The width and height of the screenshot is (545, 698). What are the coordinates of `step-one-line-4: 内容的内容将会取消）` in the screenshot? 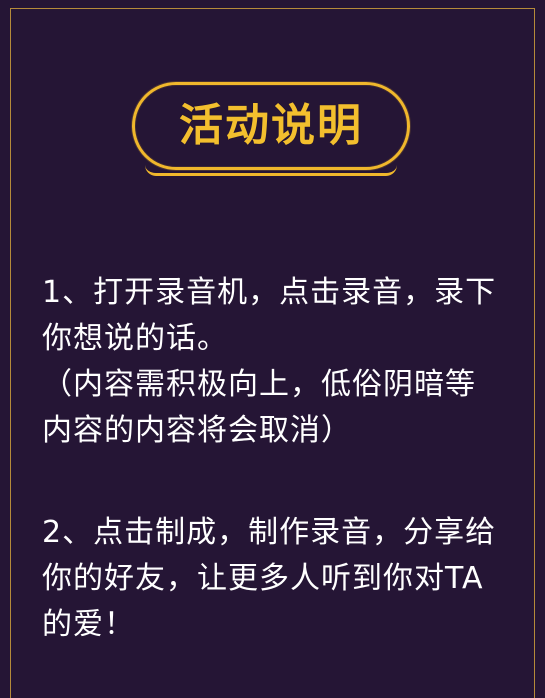 It's located at (197, 430).